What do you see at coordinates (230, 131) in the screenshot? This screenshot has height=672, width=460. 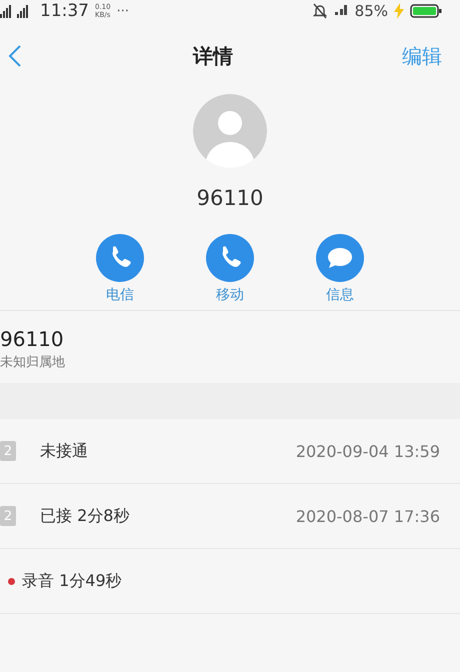 I see `avatar-icon` at bounding box center [230, 131].